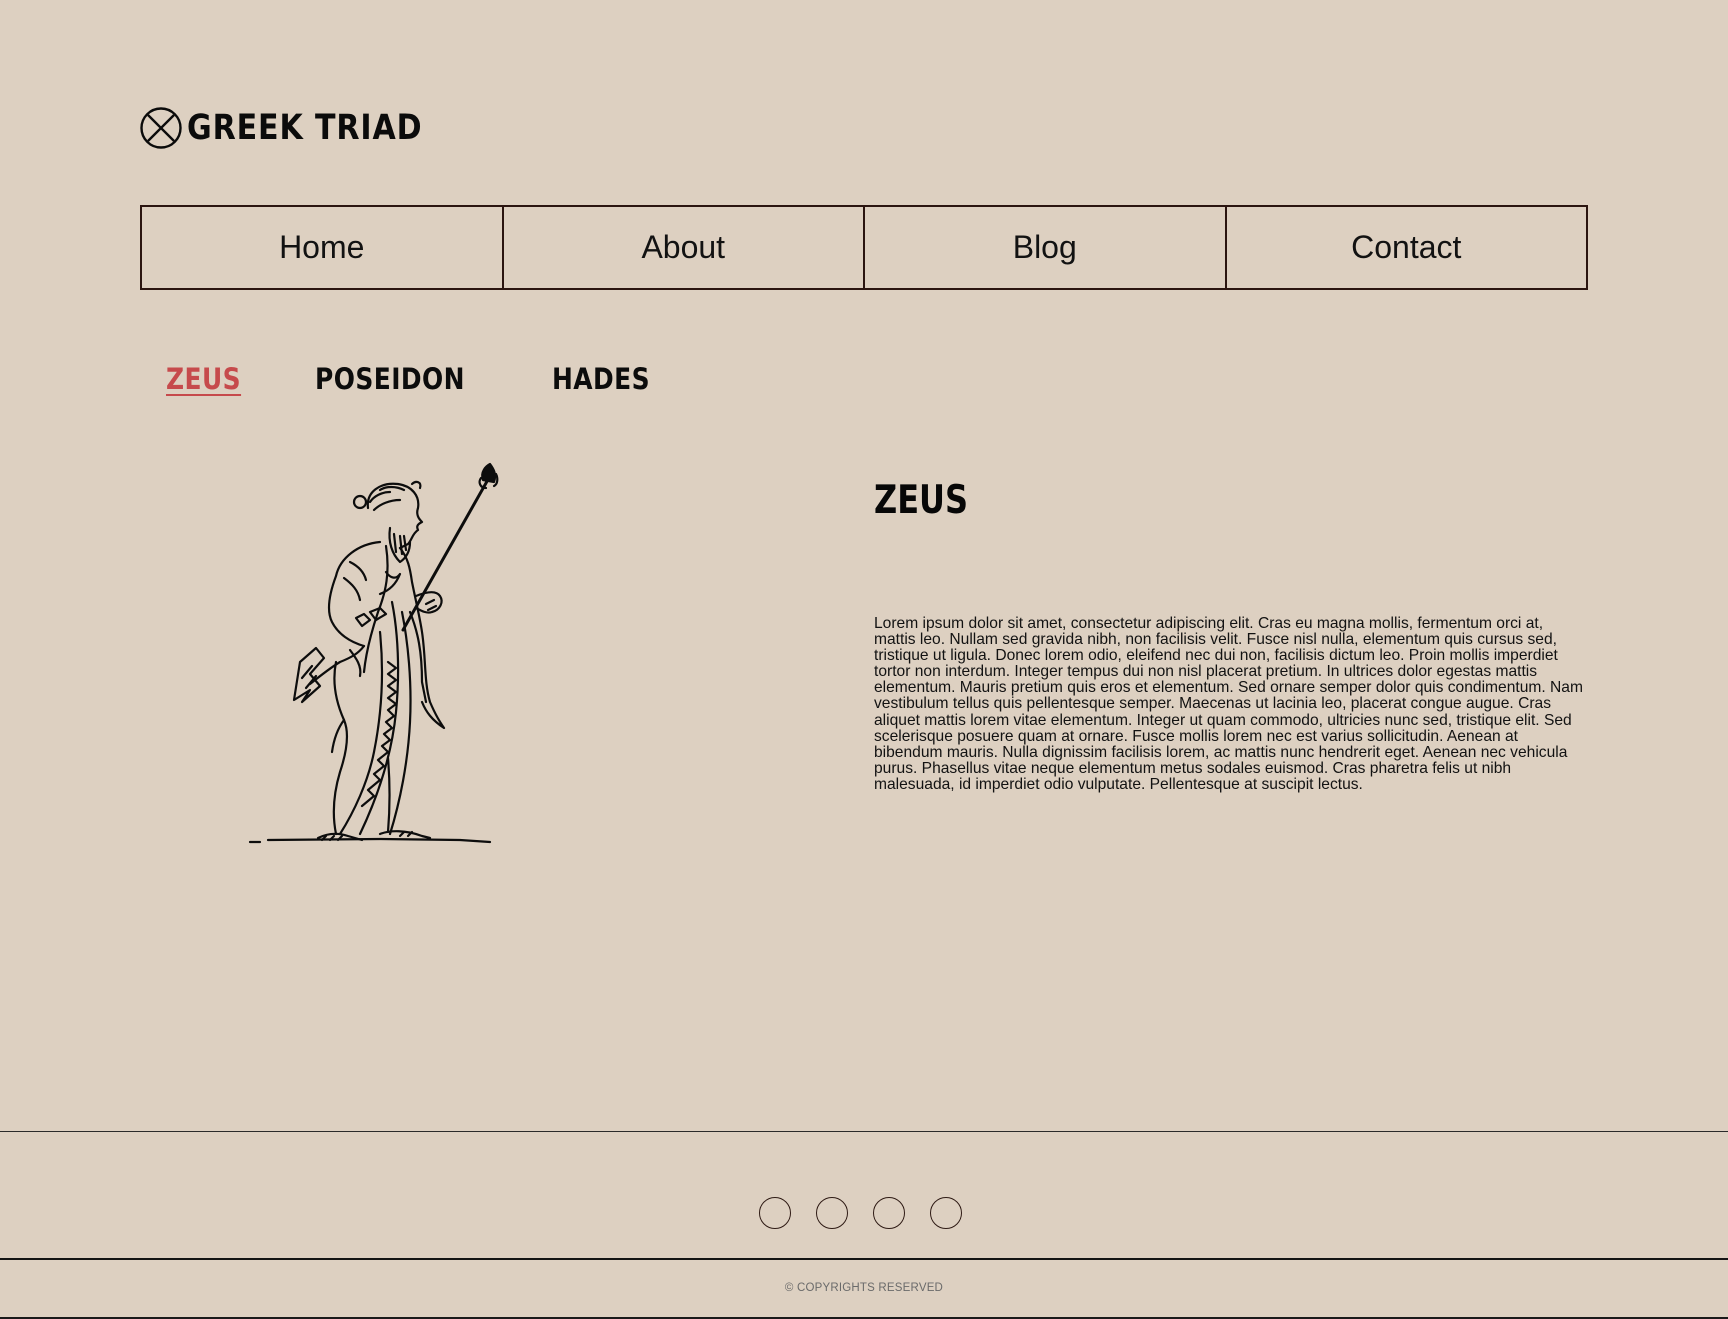 The width and height of the screenshot is (1728, 1319). What do you see at coordinates (860, 1213) in the screenshot?
I see `social-links` at bounding box center [860, 1213].